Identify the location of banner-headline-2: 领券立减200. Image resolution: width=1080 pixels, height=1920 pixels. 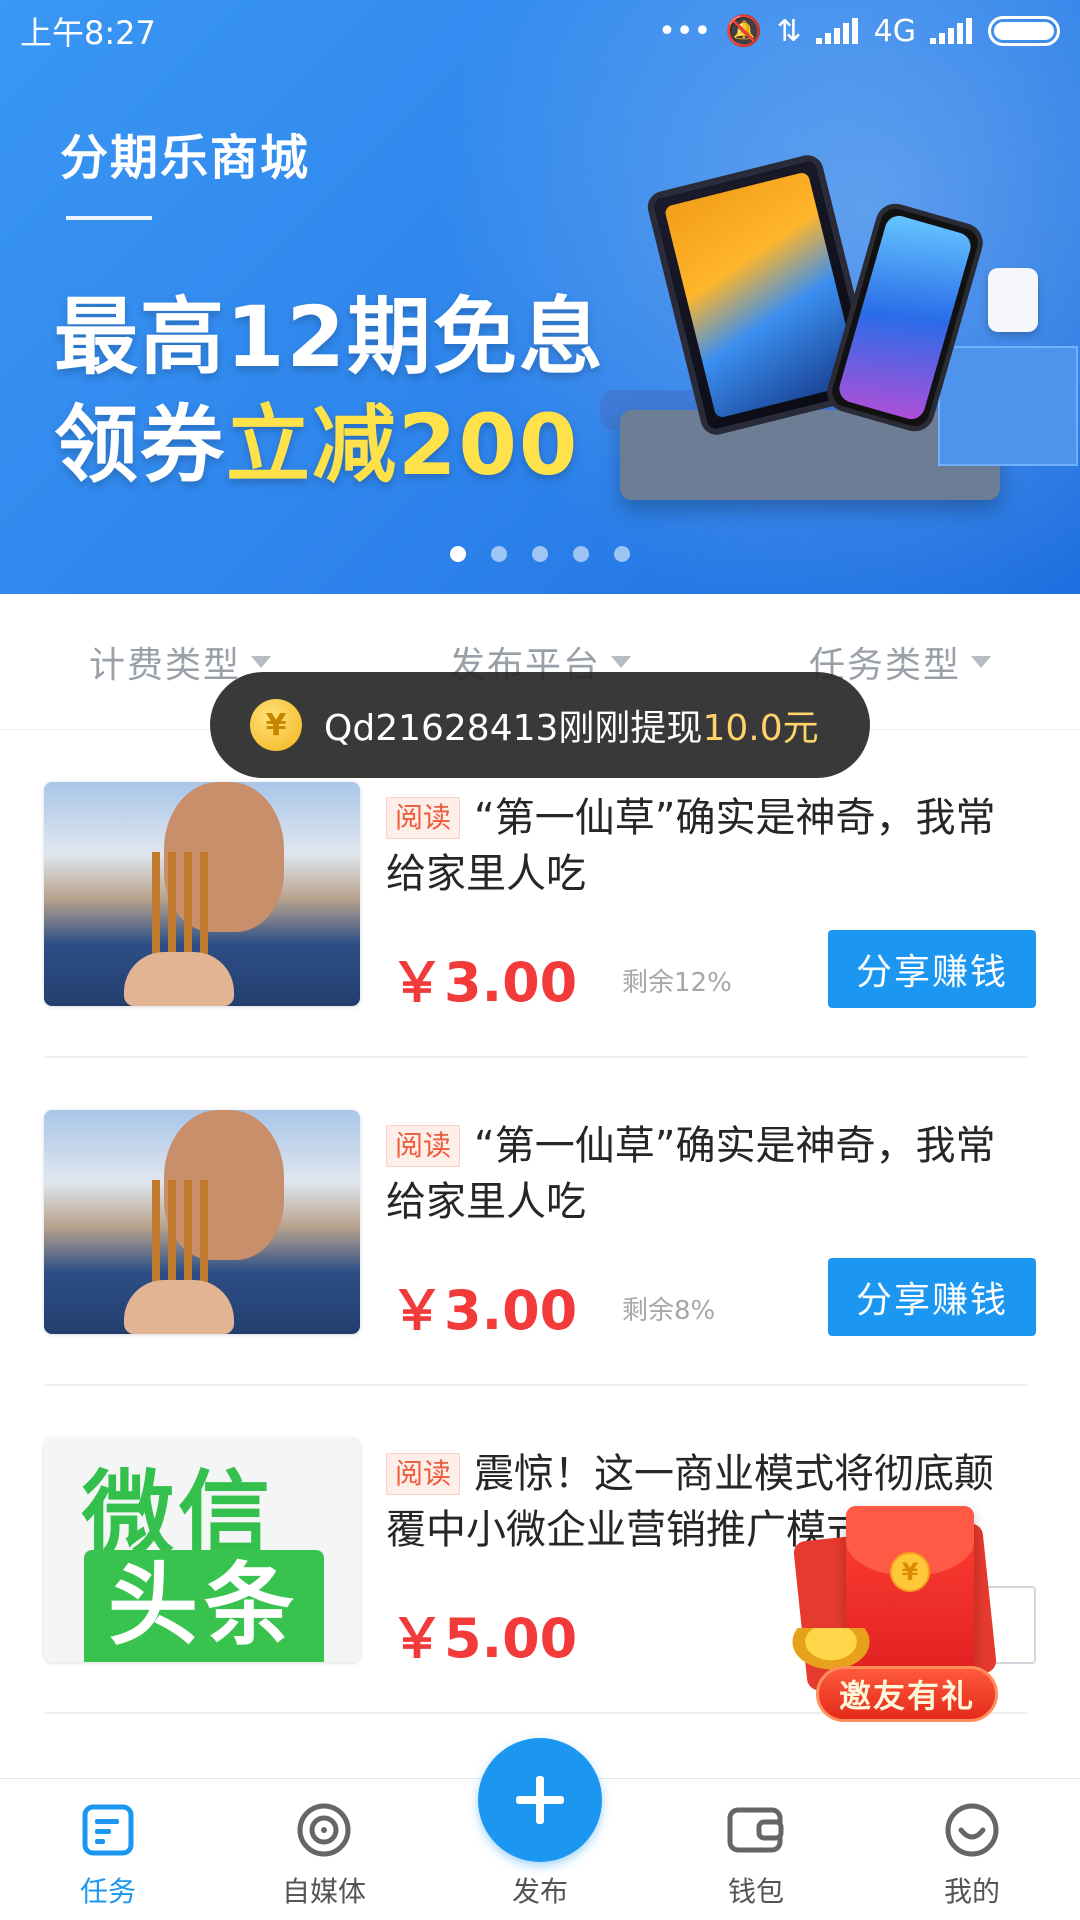
(316, 438).